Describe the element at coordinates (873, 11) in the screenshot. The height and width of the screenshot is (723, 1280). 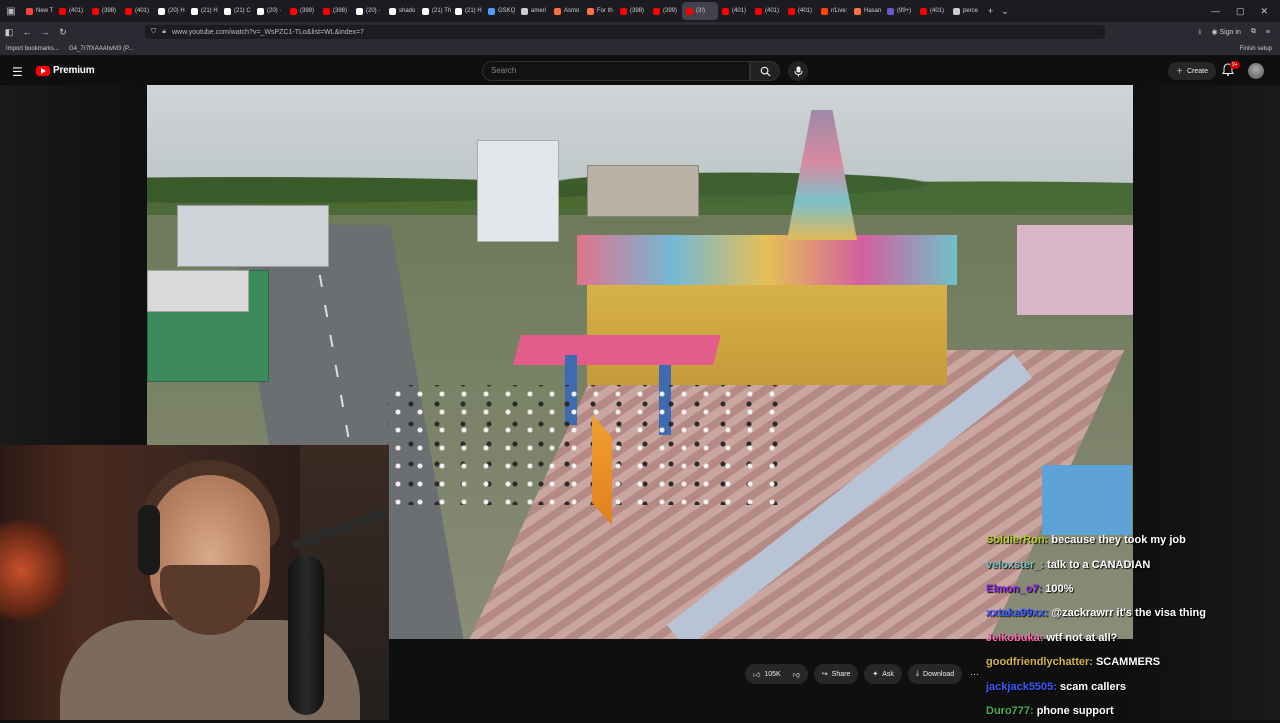
I see `tab-label: Hasan` at that location.